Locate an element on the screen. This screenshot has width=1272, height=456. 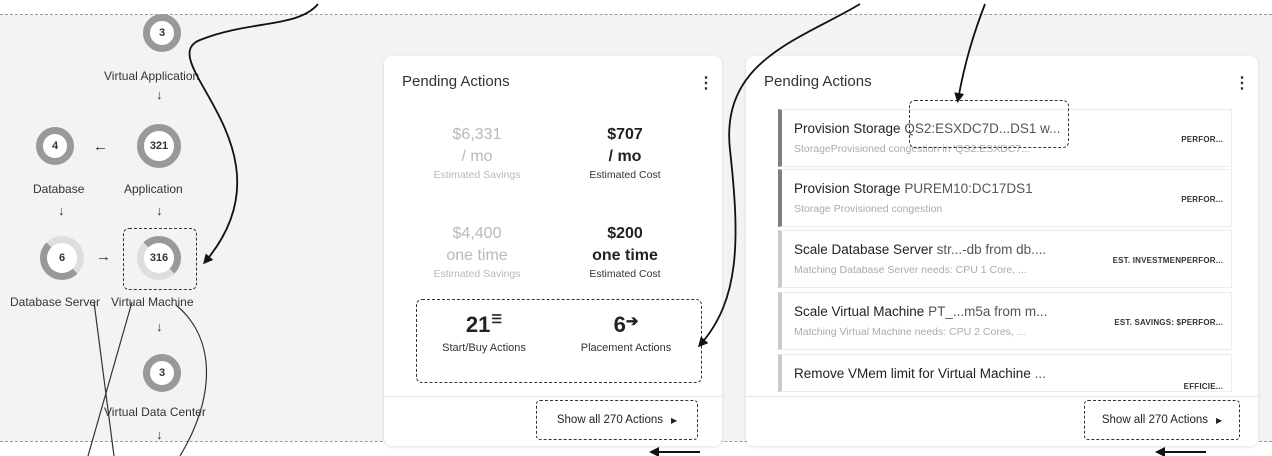
virtual-application-label: Virtual Application is located at coordinates (152, 76).